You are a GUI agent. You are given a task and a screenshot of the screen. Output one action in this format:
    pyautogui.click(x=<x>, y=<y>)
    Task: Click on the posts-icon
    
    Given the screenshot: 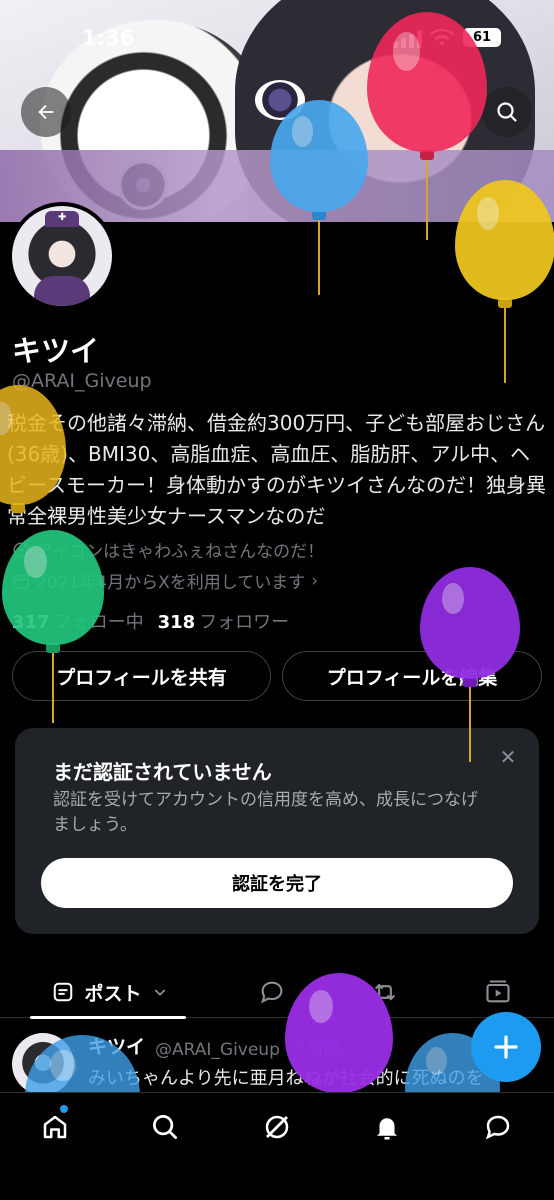 What is the action you would take?
    pyautogui.click(x=63, y=992)
    